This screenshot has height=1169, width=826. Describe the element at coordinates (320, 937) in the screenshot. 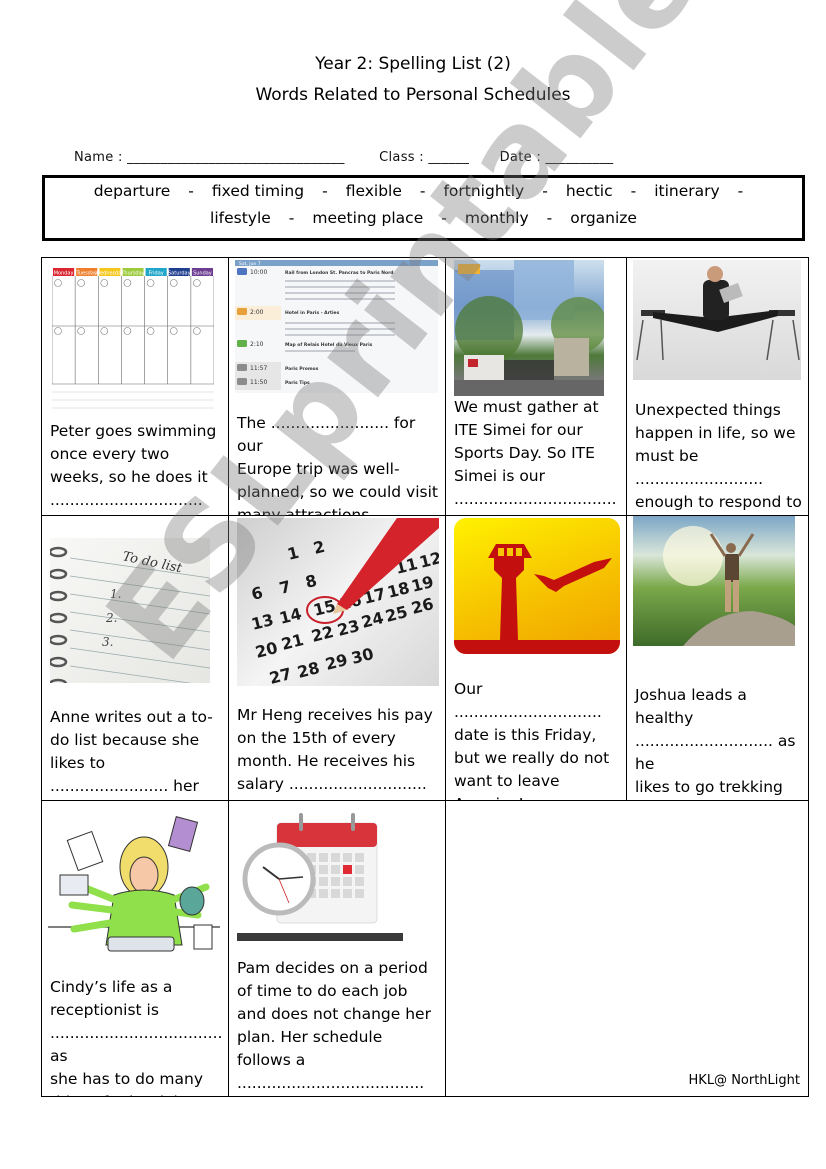

I see `image-credit-bar` at that location.